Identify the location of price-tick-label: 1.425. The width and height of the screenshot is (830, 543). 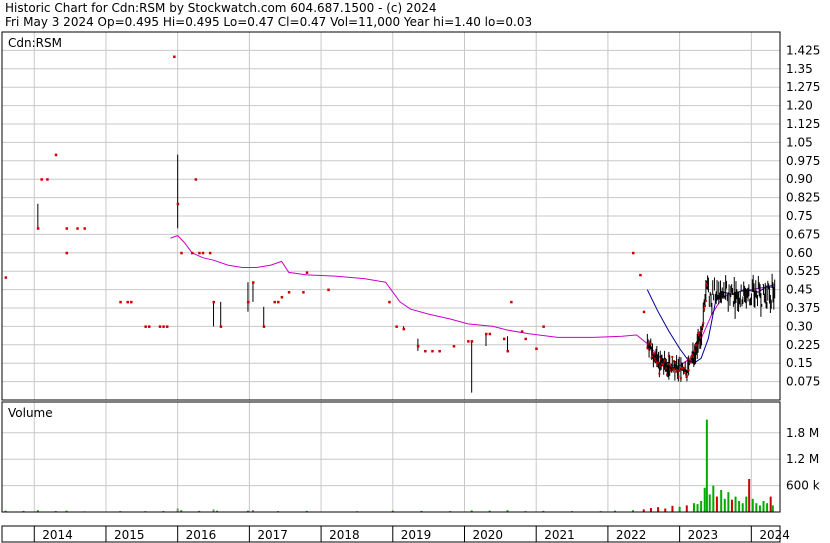
(803, 50).